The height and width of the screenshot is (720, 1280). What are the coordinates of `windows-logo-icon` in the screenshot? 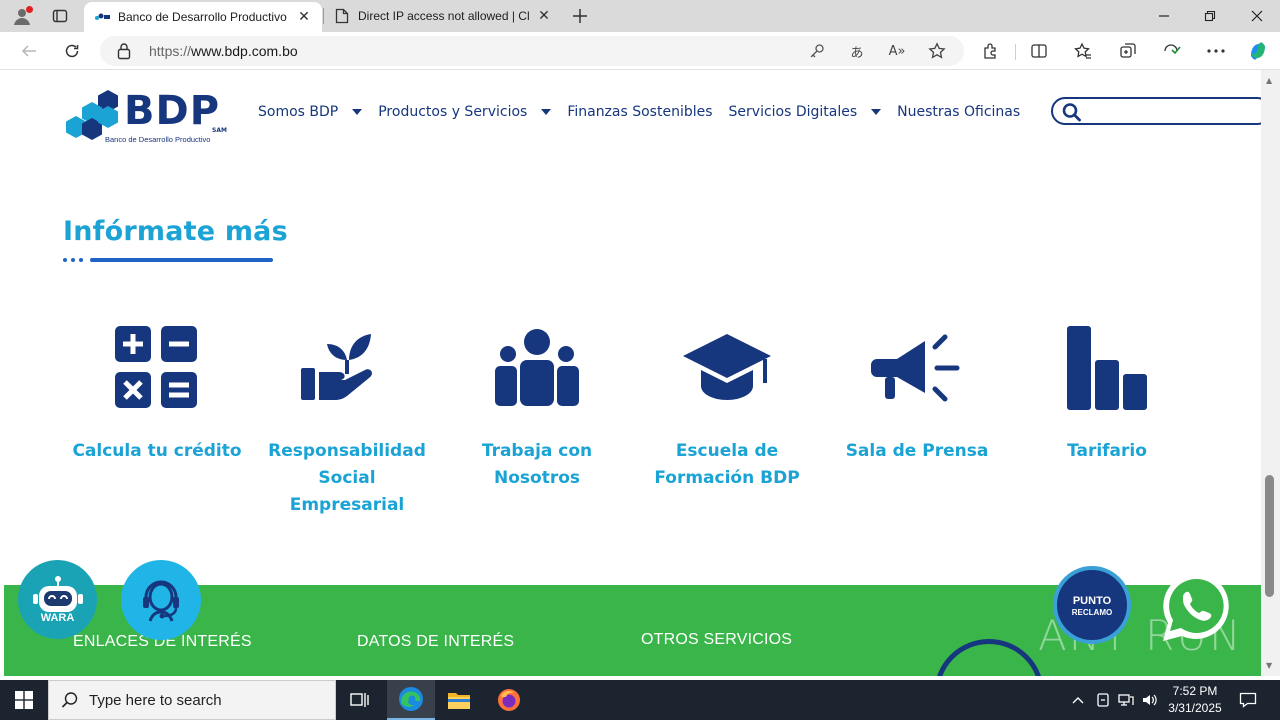 It's located at (24, 700).